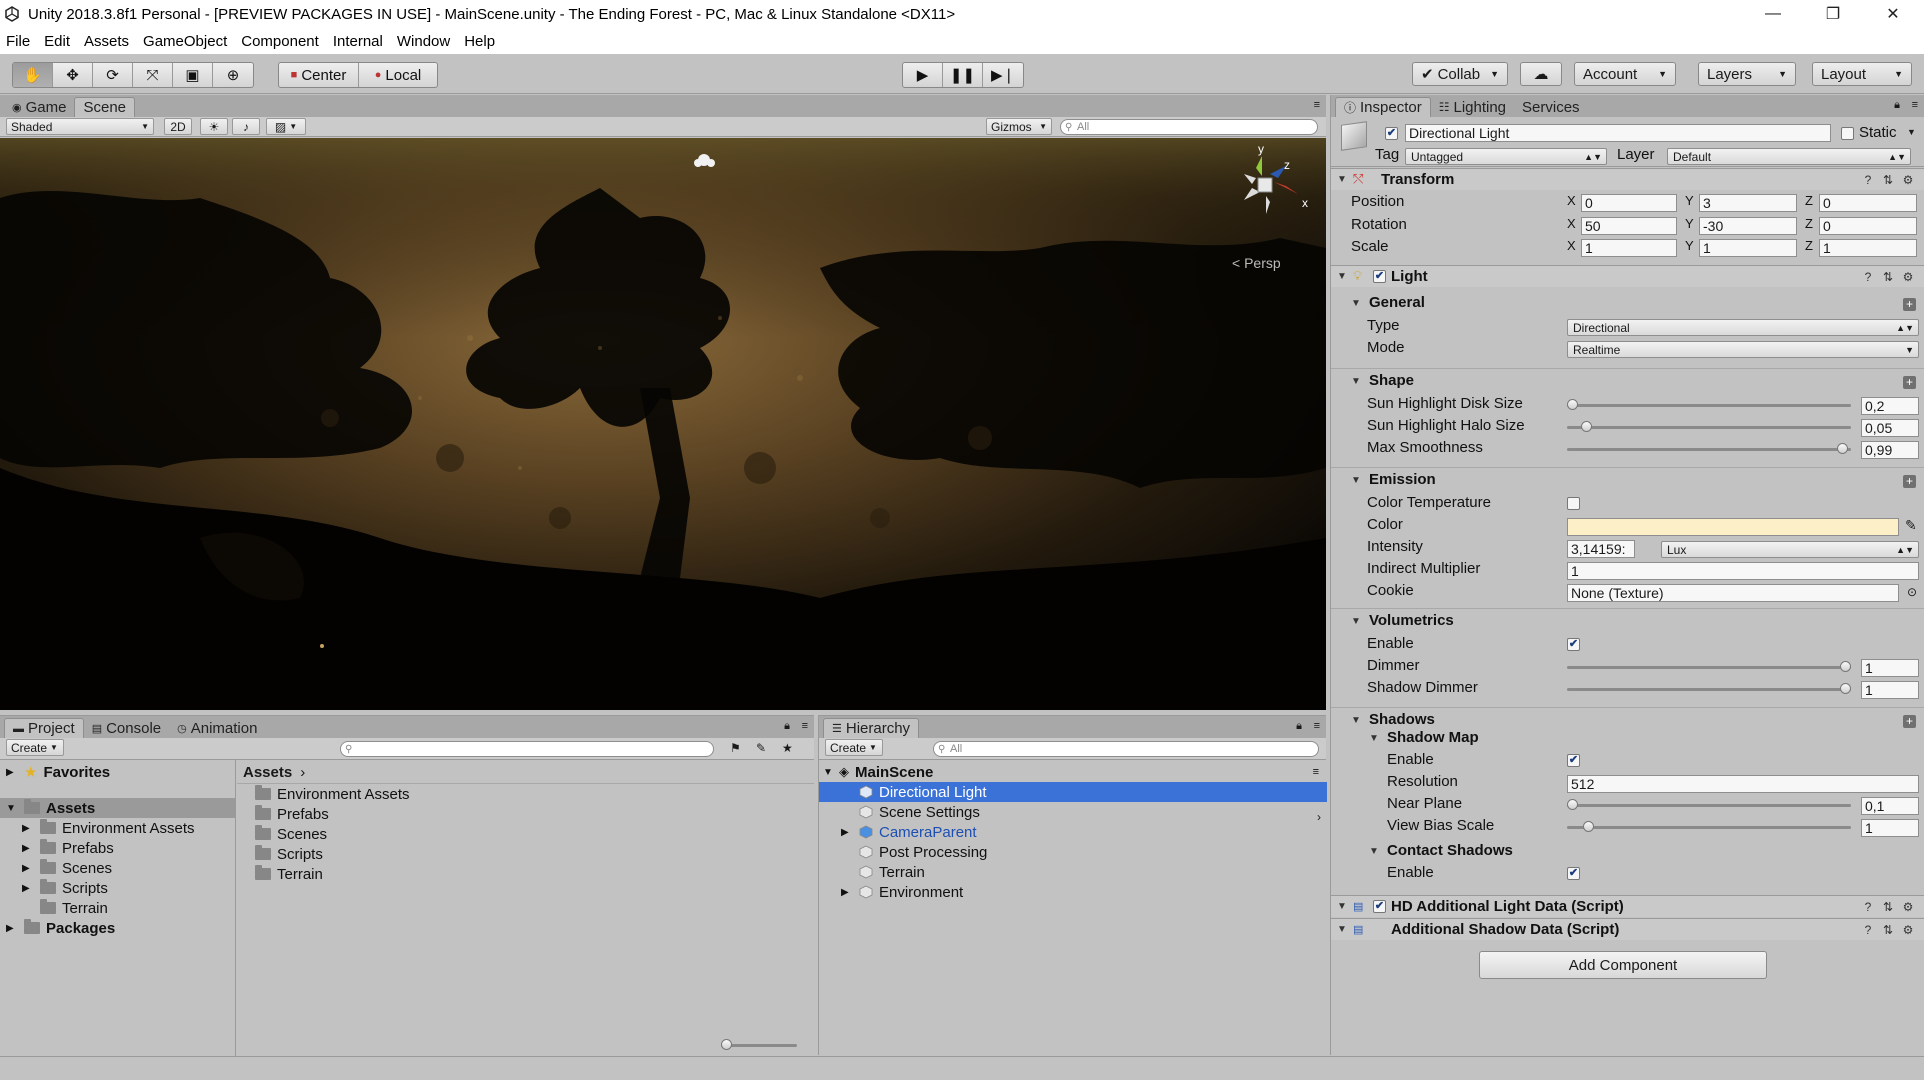 The height and width of the screenshot is (1080, 1924). What do you see at coordinates (1843, 448) in the screenshot?
I see `smooth-slider-thumb` at bounding box center [1843, 448].